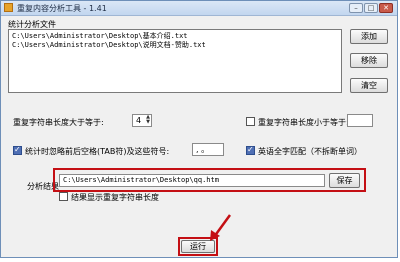 The image size is (400, 262). Describe the element at coordinates (360, 120) in the screenshot. I see `max-length-input` at that location.